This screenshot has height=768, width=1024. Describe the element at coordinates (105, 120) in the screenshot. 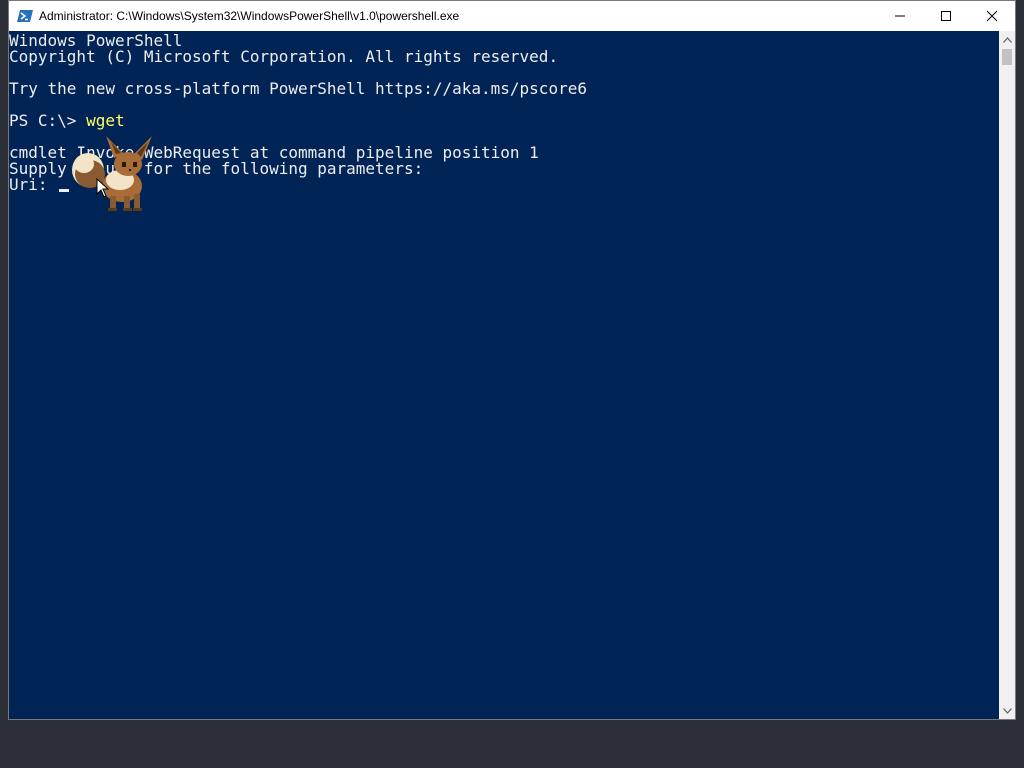

I see `command-text: wget` at that location.